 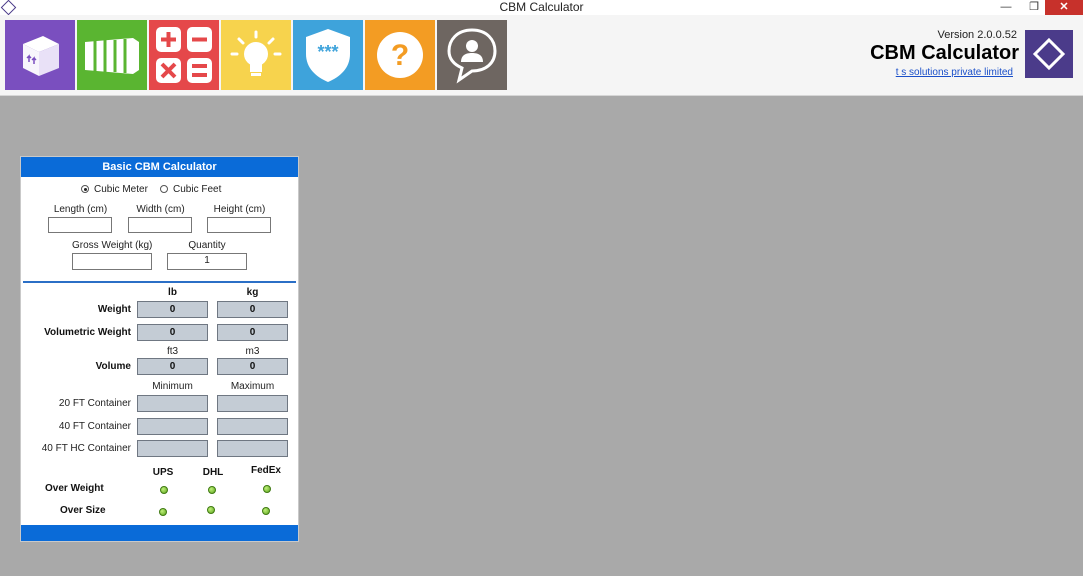 What do you see at coordinates (112, 245) in the screenshot?
I see `gross-weight-label: Gross Weight (kg)` at bounding box center [112, 245].